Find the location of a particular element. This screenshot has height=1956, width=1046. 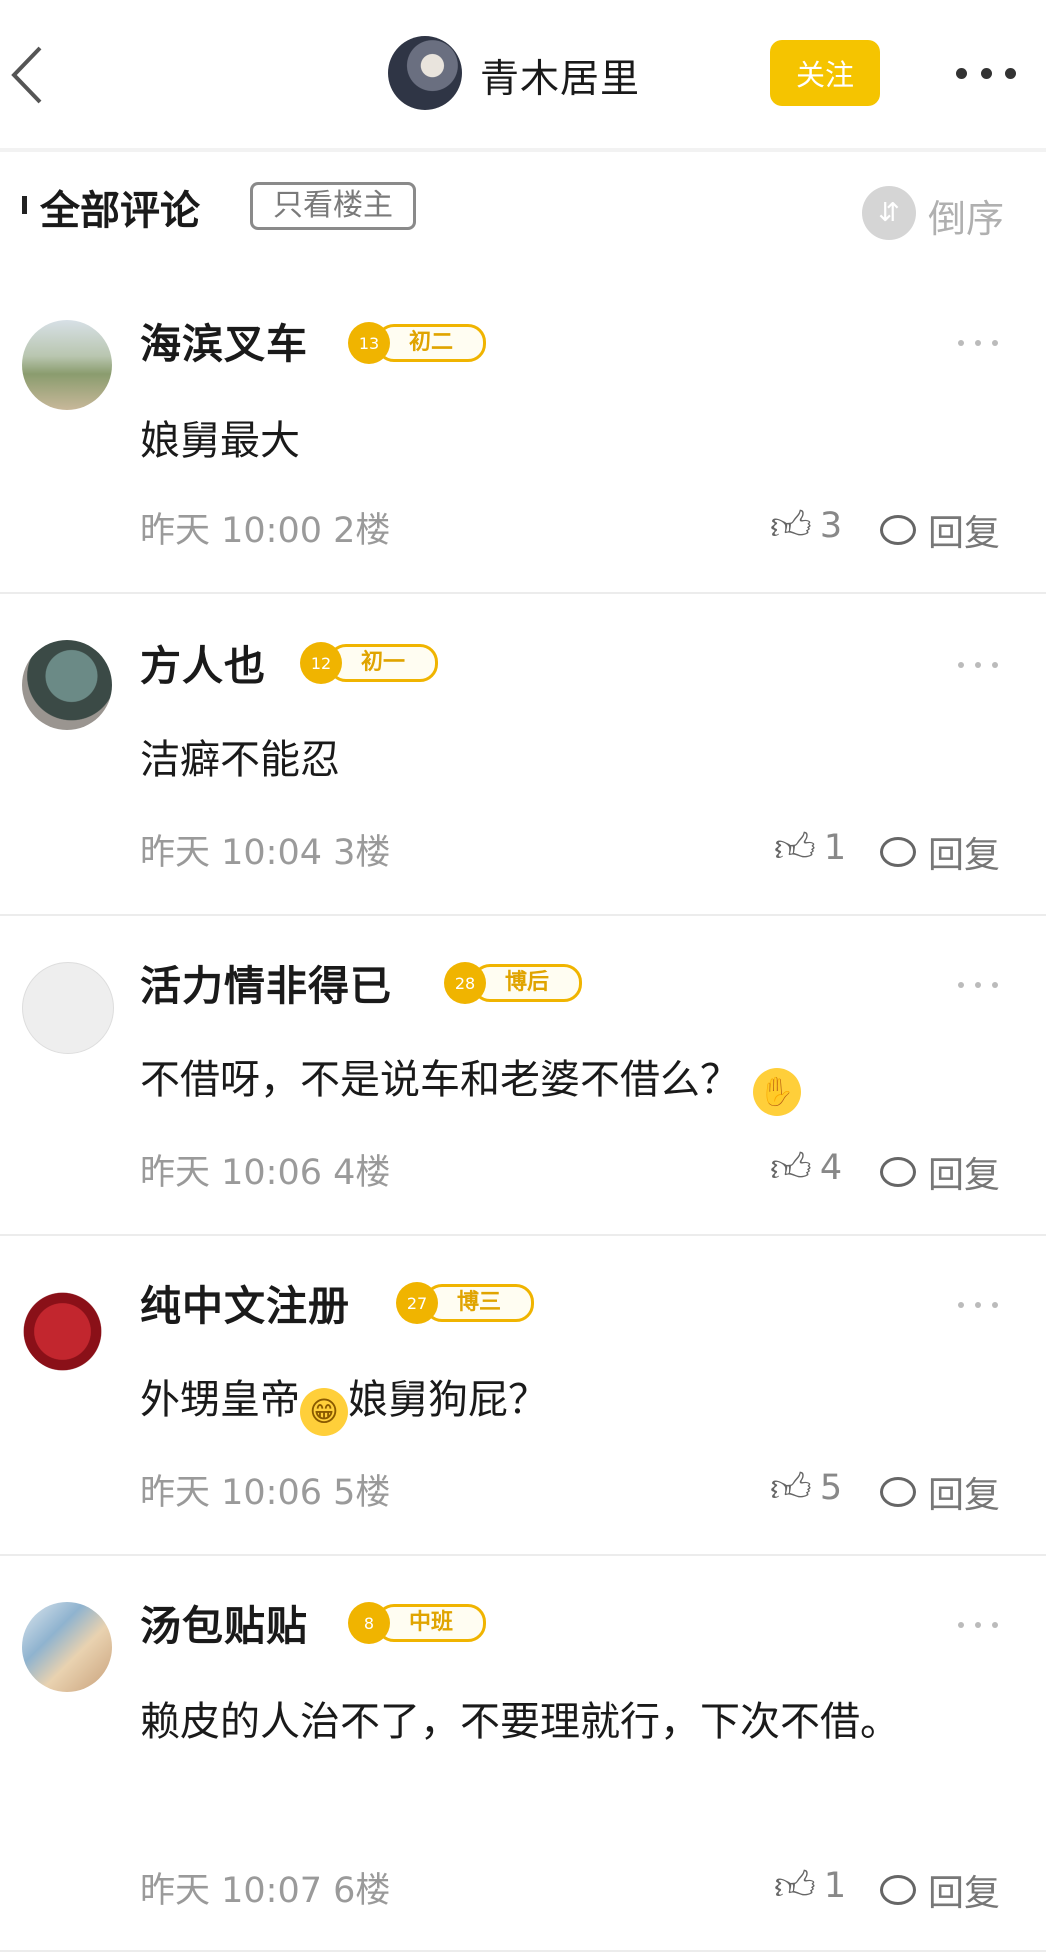

comment-username: 汤包贴贴 is located at coordinates (224, 1622).